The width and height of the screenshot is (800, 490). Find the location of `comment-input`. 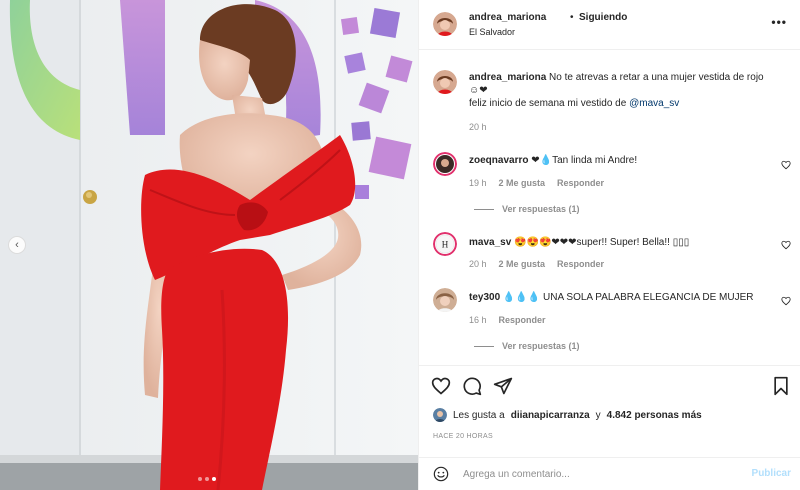

comment-input is located at coordinates (598, 474).